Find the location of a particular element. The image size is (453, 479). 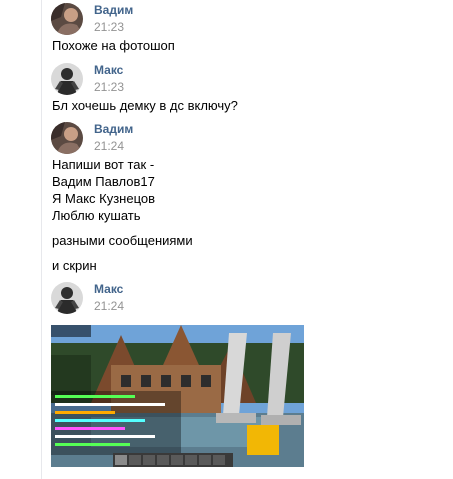

message-text: и скрин is located at coordinates (74, 265).